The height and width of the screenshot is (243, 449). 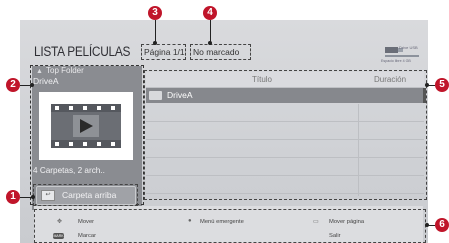 I want to click on callout-4-dot, so click(x=210, y=43).